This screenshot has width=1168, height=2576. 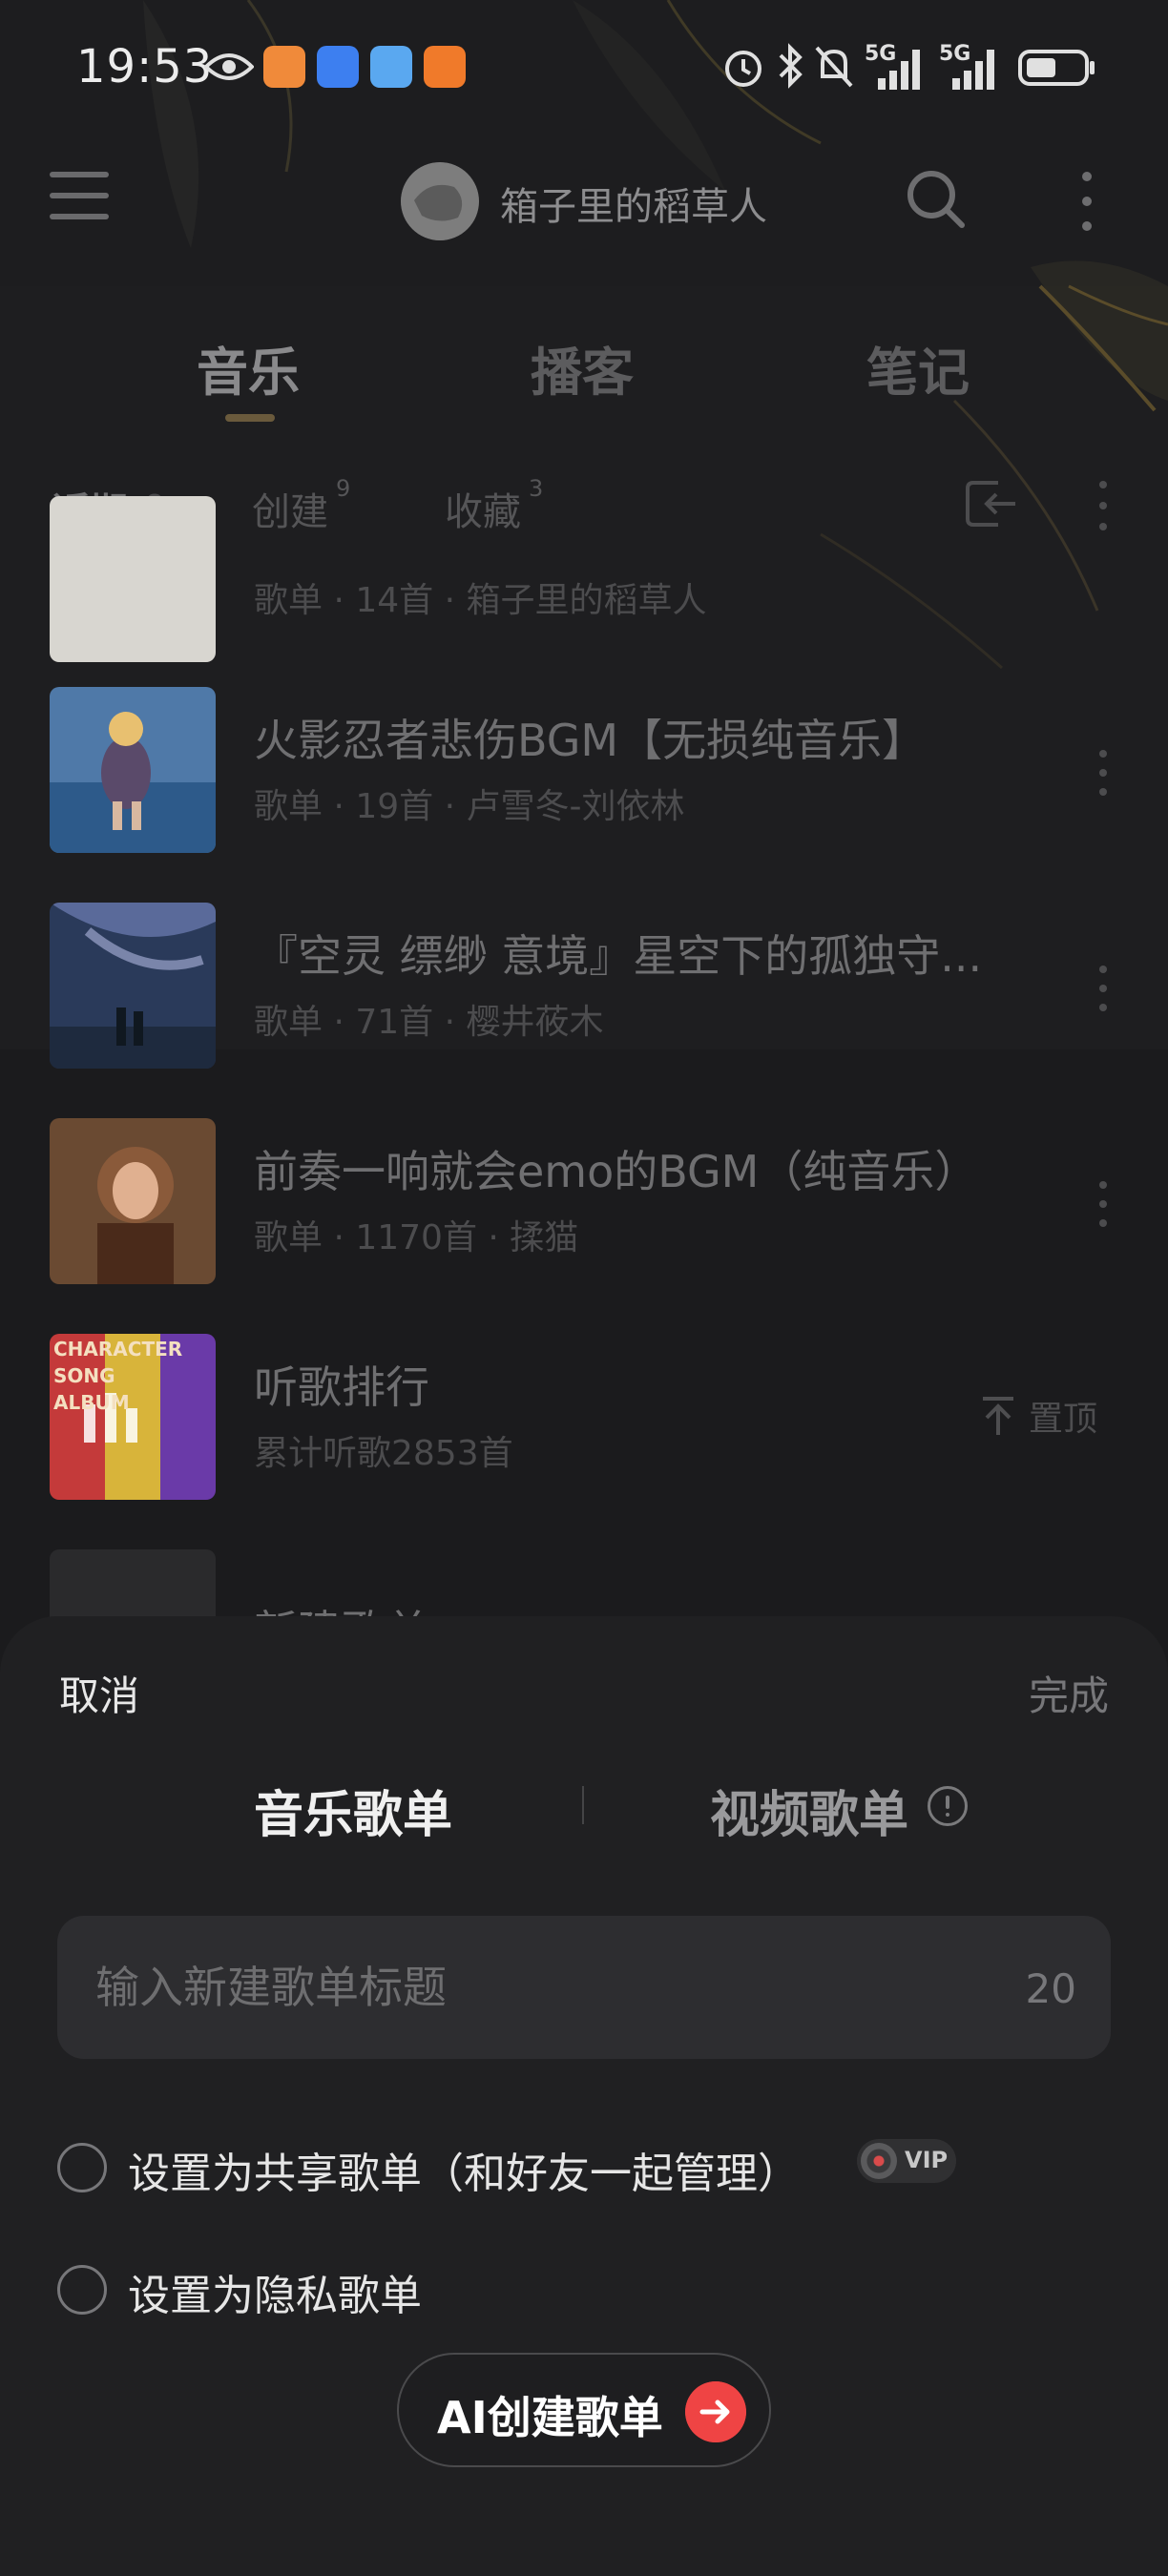 What do you see at coordinates (616, 1171) in the screenshot?
I see `playlist-title: 前奏一响就会emo的BGM（纯音乐）` at bounding box center [616, 1171].